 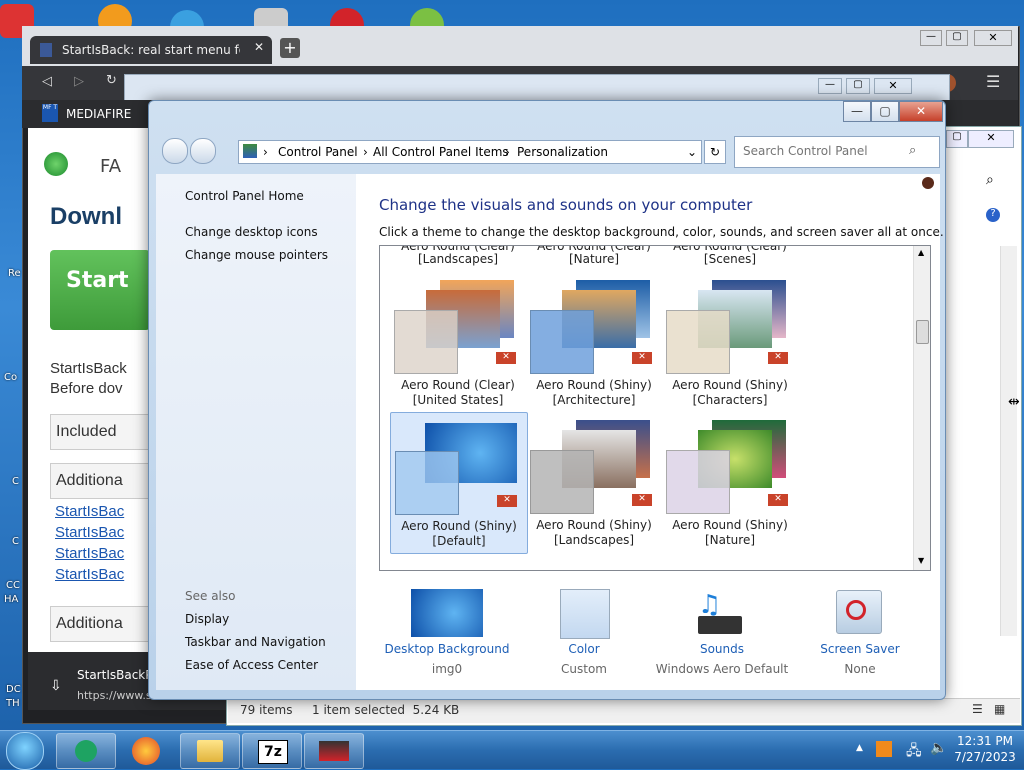 I want to click on control-panel-home-link: Control Panel Home, so click(x=244, y=196).